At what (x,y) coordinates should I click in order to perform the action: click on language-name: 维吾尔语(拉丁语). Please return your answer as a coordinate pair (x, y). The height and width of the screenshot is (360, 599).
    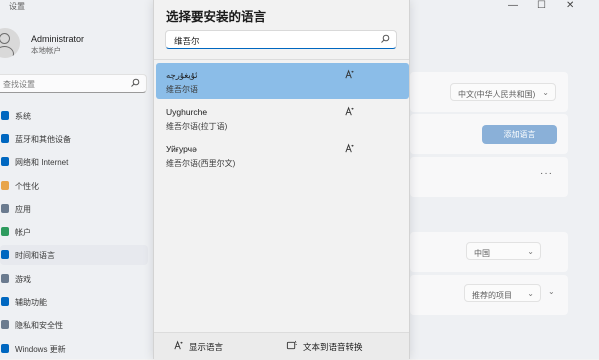
    Looking at the image, I should click on (197, 126).